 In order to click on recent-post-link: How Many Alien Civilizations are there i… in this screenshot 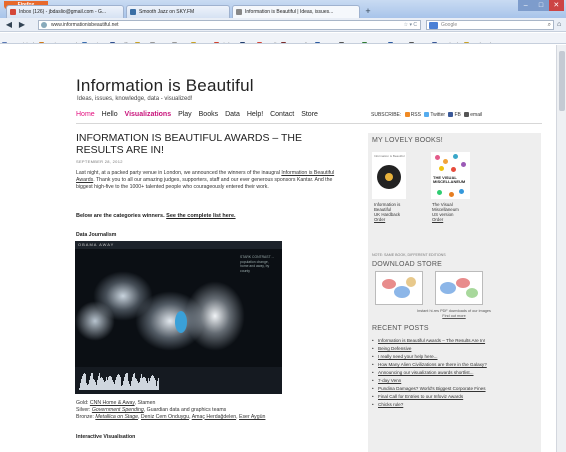, I will do `click(442, 365)`.